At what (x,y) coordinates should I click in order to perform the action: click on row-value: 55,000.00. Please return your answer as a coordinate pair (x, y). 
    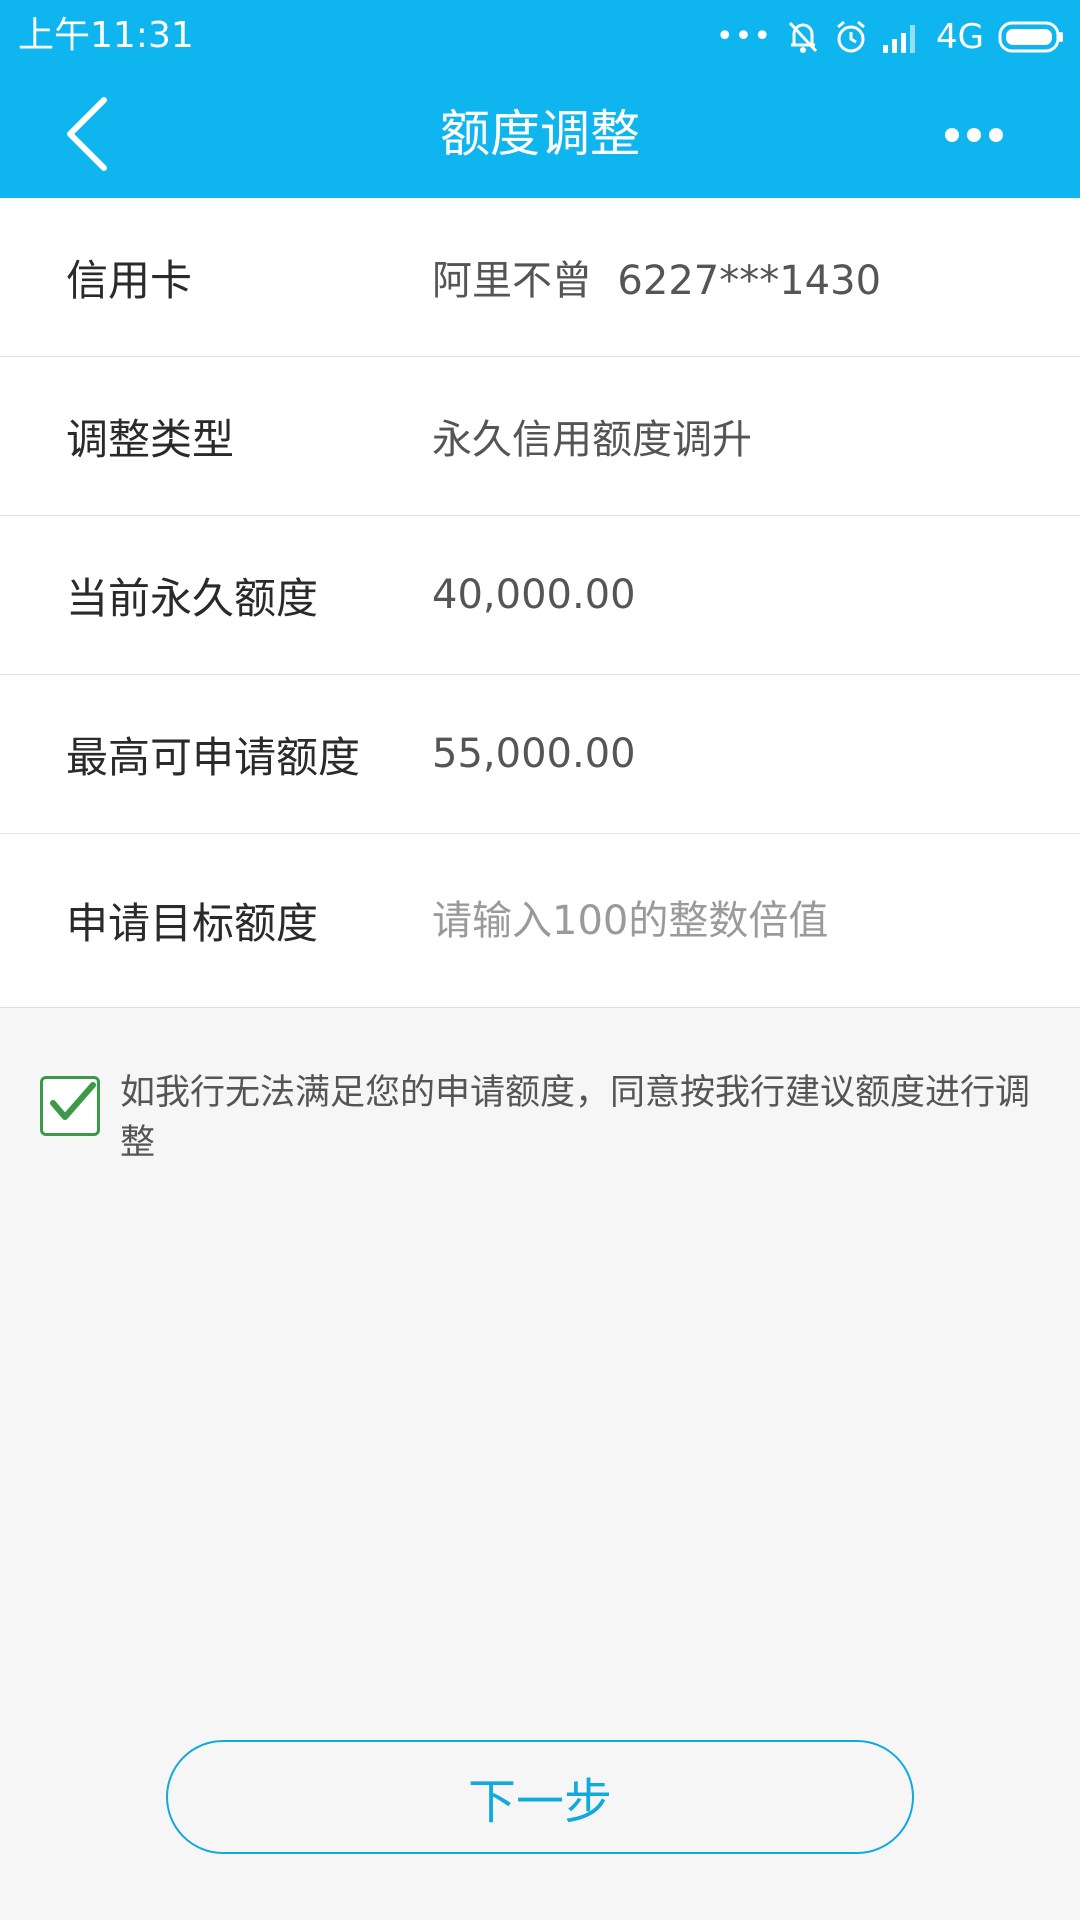
    Looking at the image, I should click on (534, 754).